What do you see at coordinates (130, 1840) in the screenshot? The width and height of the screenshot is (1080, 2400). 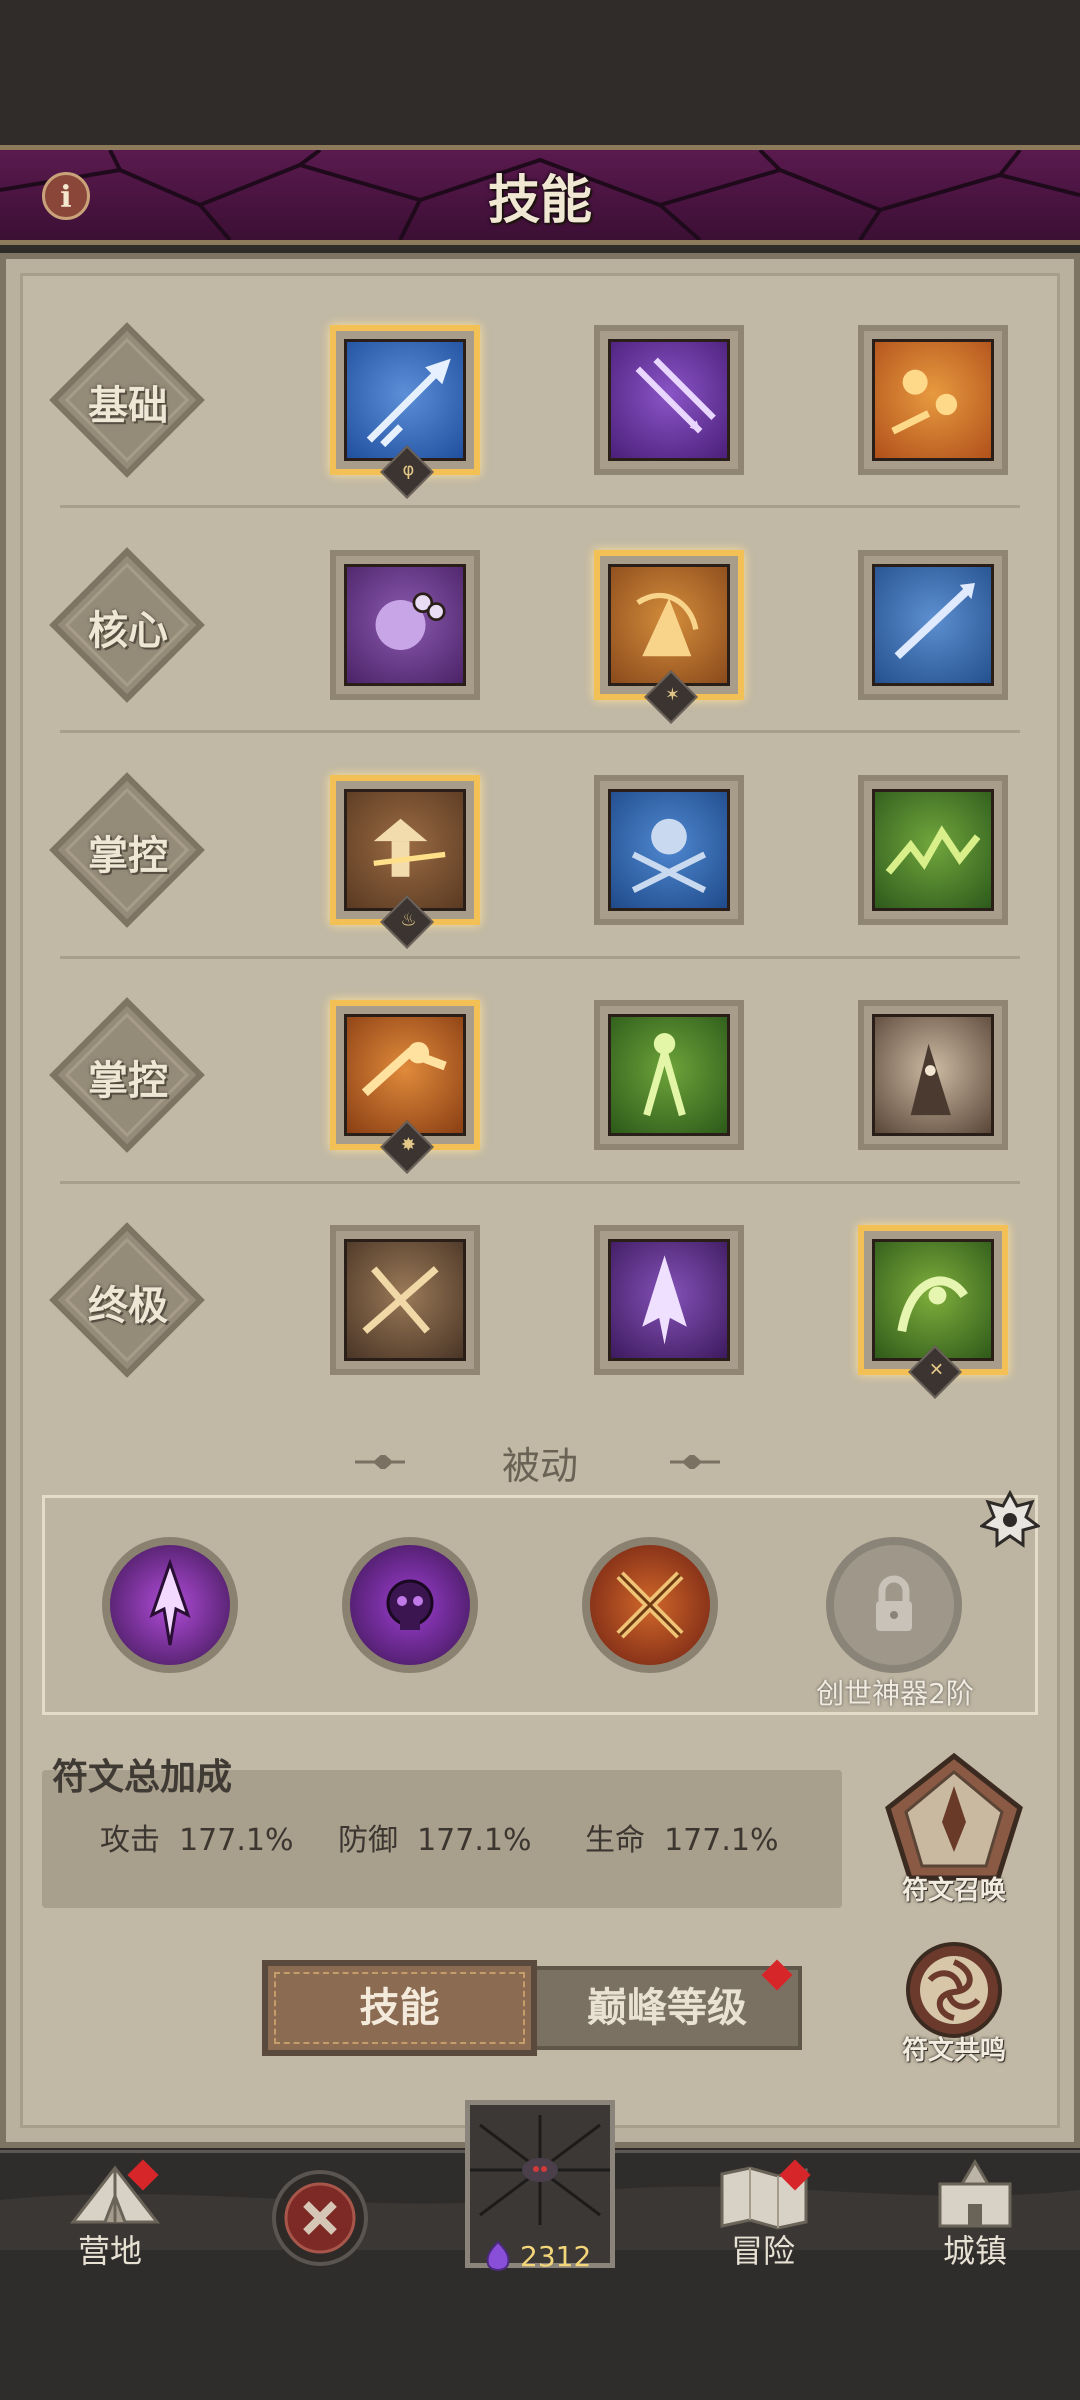 I see `stat-label: 攻击` at bounding box center [130, 1840].